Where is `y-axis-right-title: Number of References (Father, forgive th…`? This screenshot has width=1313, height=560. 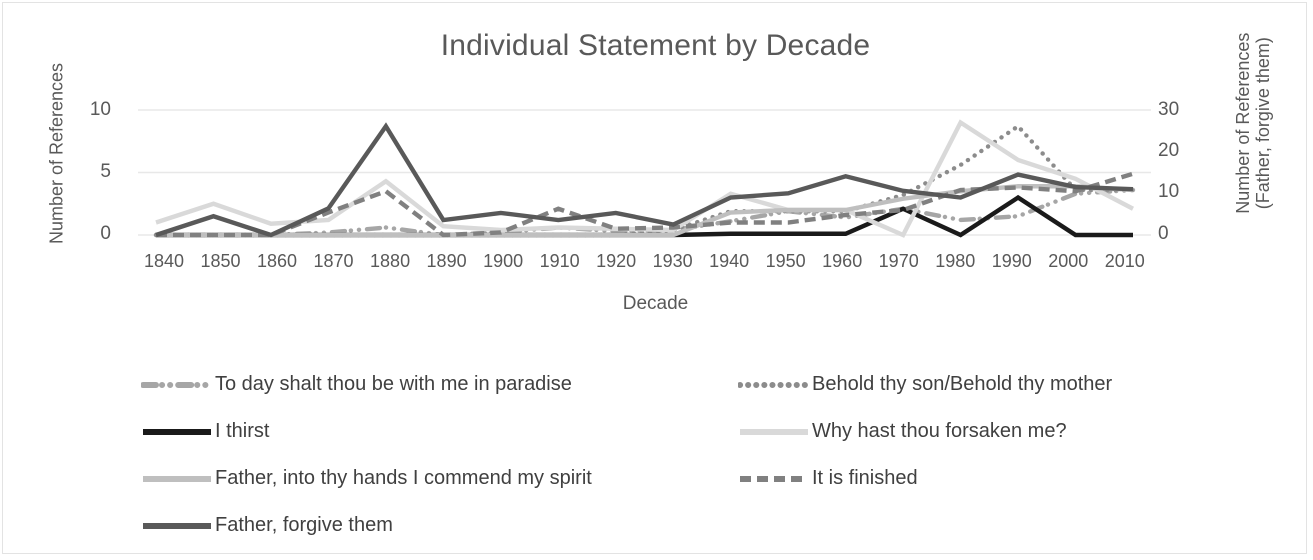 y-axis-right-title: Number of References (Father, forgive th… is located at coordinates (1253, 131).